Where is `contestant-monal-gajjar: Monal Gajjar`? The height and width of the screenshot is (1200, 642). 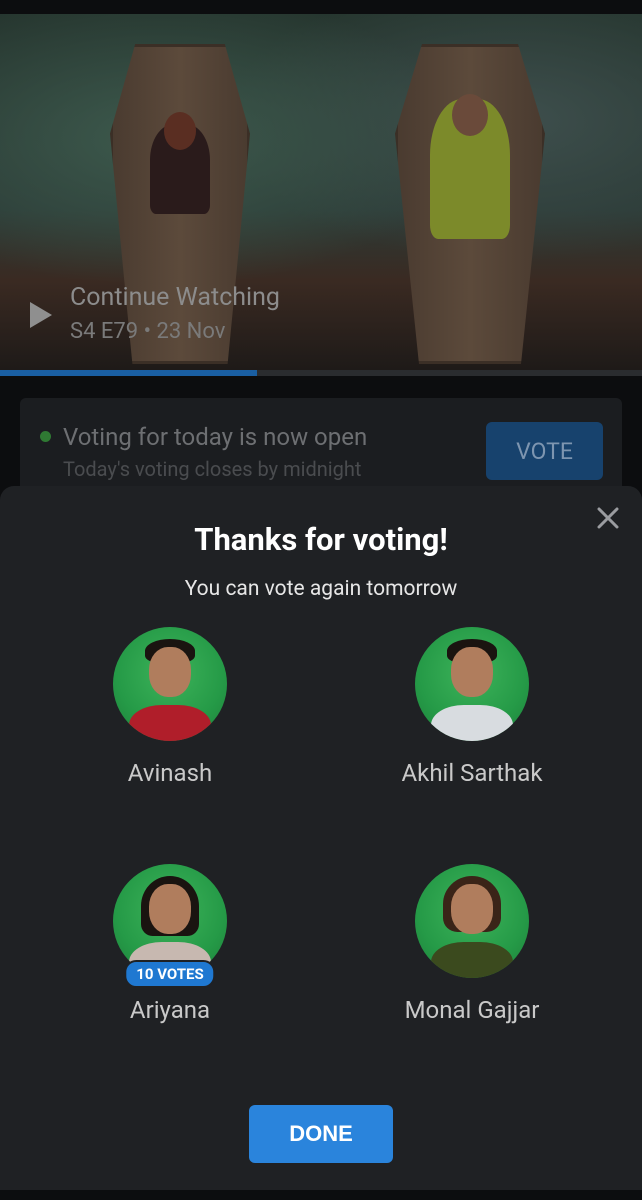 contestant-monal-gajjar: Monal Gajjar is located at coordinates (472, 945).